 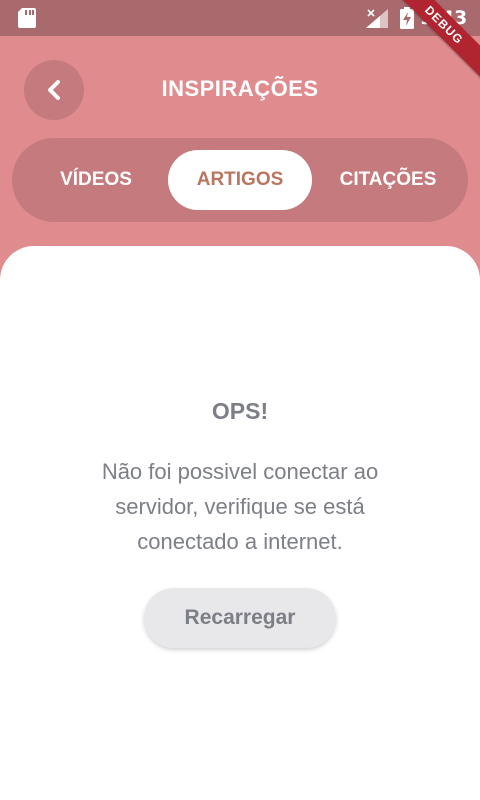 I want to click on status-bar: 9:43 DEBUG, so click(x=240, y=41).